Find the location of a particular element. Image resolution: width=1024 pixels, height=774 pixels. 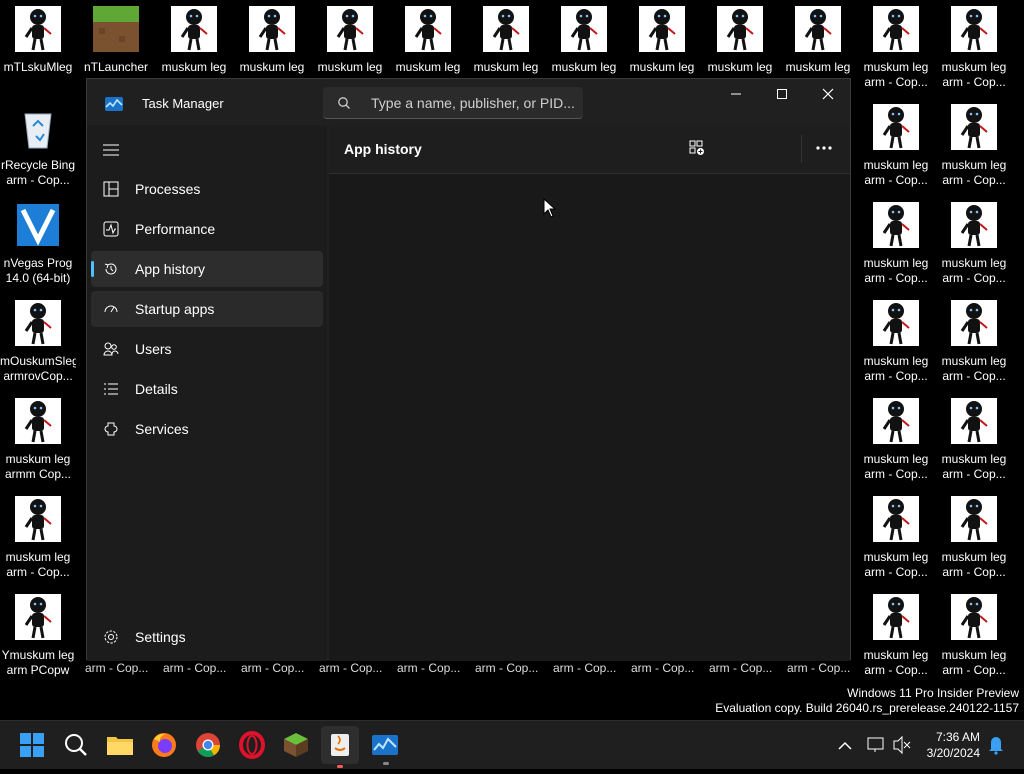

desktop-icon-left-5: Ymuskum leg arm PCopw is located at coordinates (38, 633).